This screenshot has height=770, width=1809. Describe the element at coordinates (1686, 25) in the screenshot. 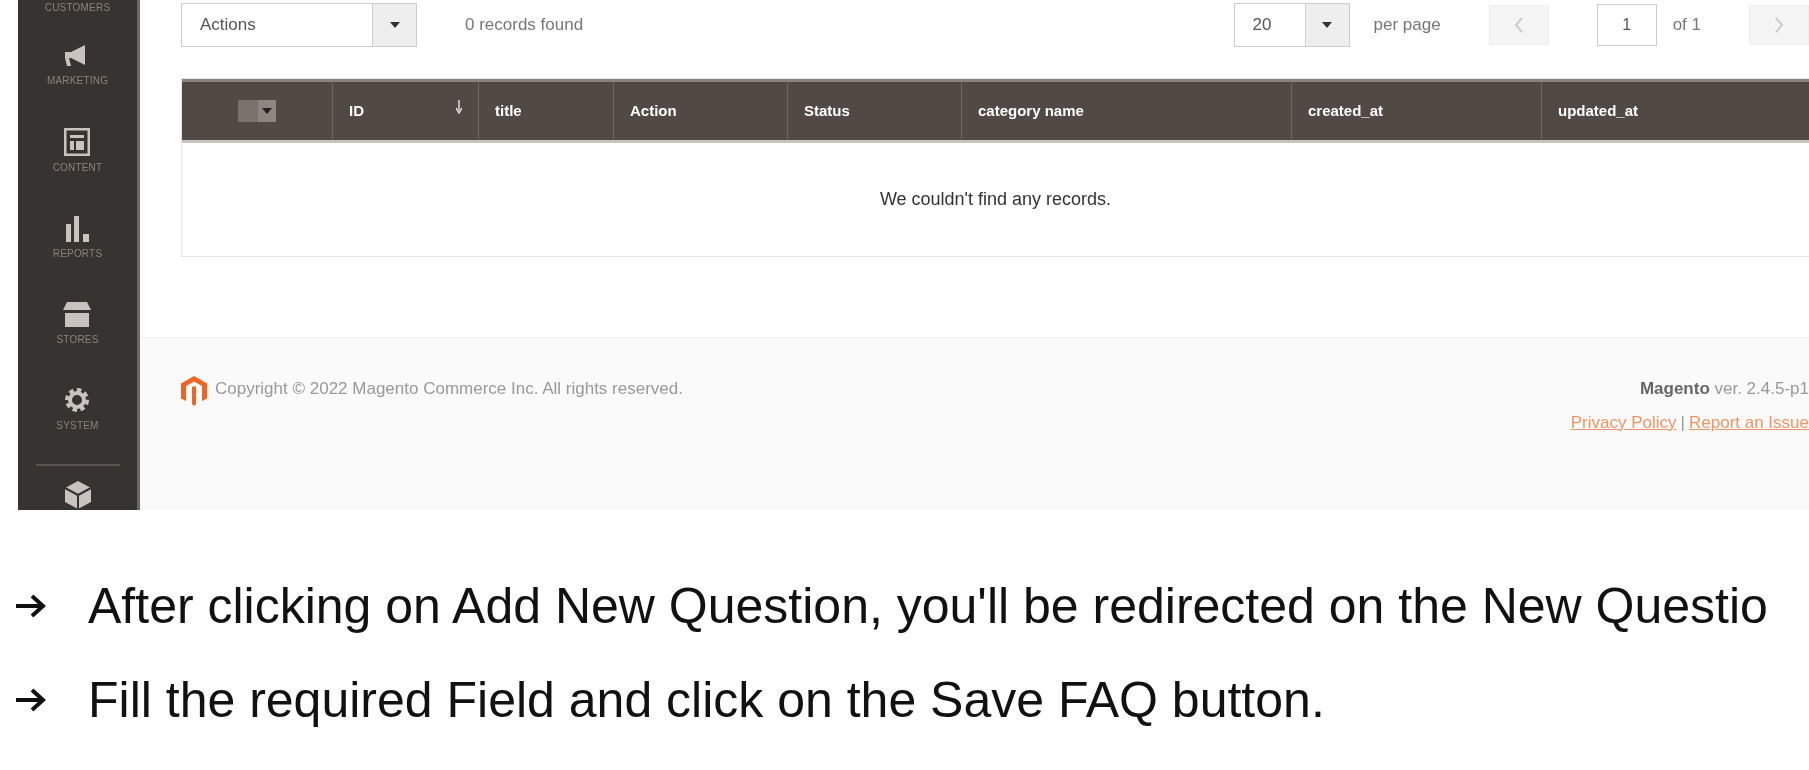

I see `page-total: of 1` at that location.